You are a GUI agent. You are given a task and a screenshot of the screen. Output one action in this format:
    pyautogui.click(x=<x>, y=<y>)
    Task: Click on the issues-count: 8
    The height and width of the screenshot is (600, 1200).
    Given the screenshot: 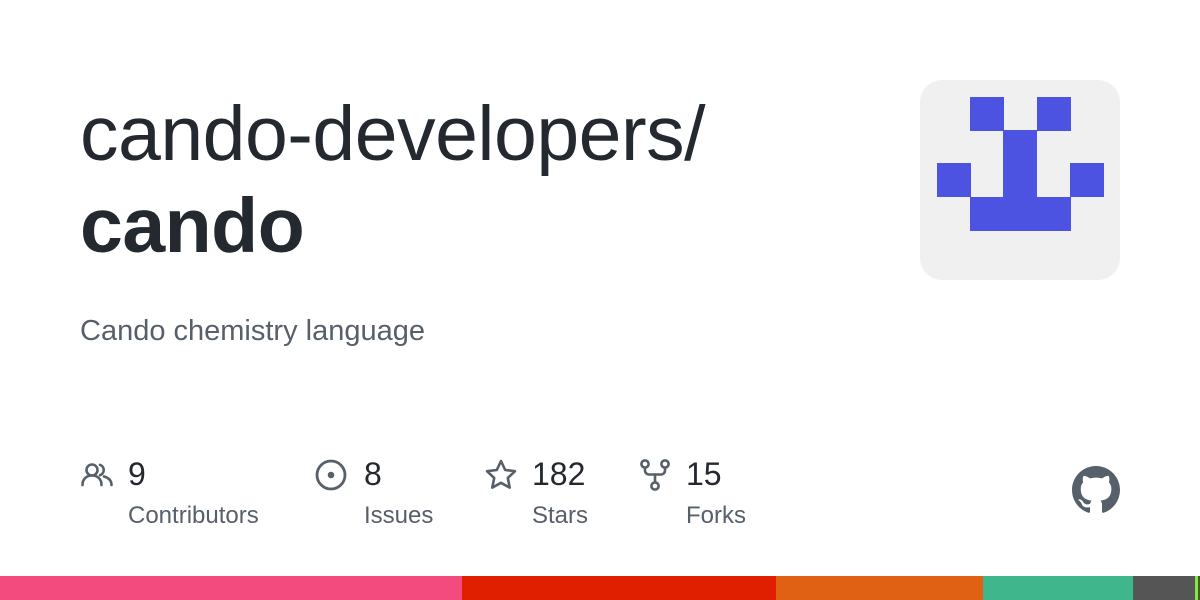 What is the action you would take?
    pyautogui.click(x=373, y=474)
    